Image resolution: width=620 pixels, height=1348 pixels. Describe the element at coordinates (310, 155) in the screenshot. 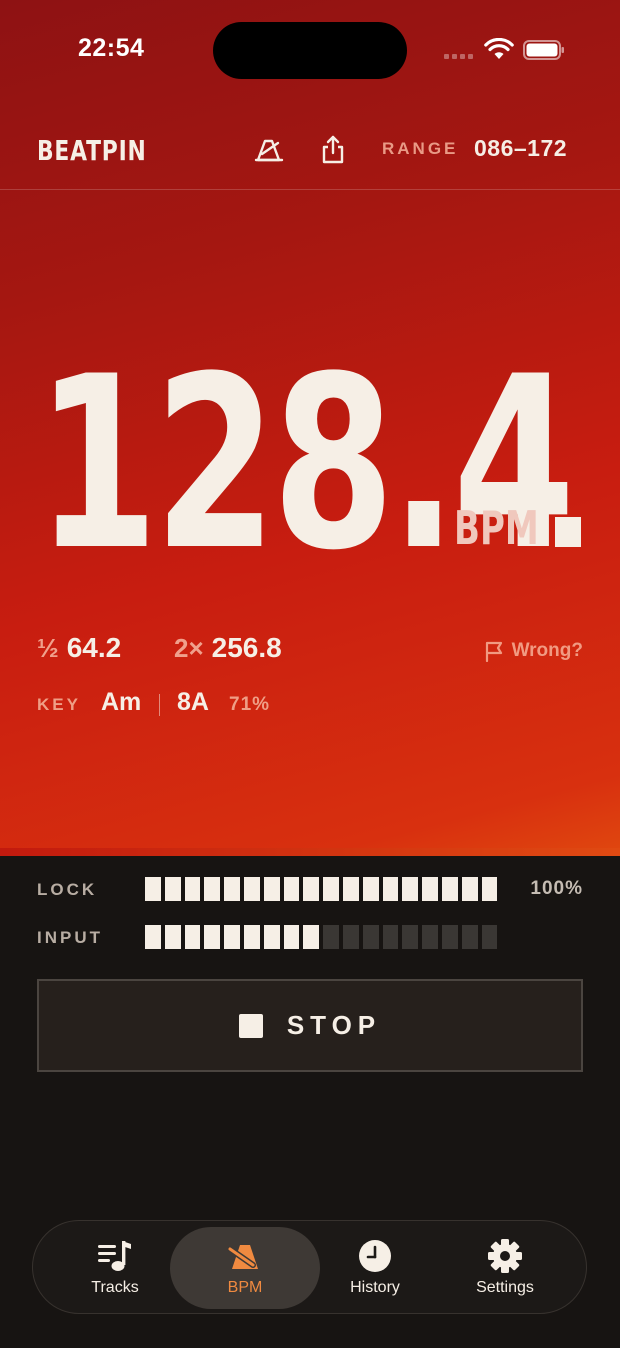

I see `app-header: BEATPIN RANGE 086–172` at that location.